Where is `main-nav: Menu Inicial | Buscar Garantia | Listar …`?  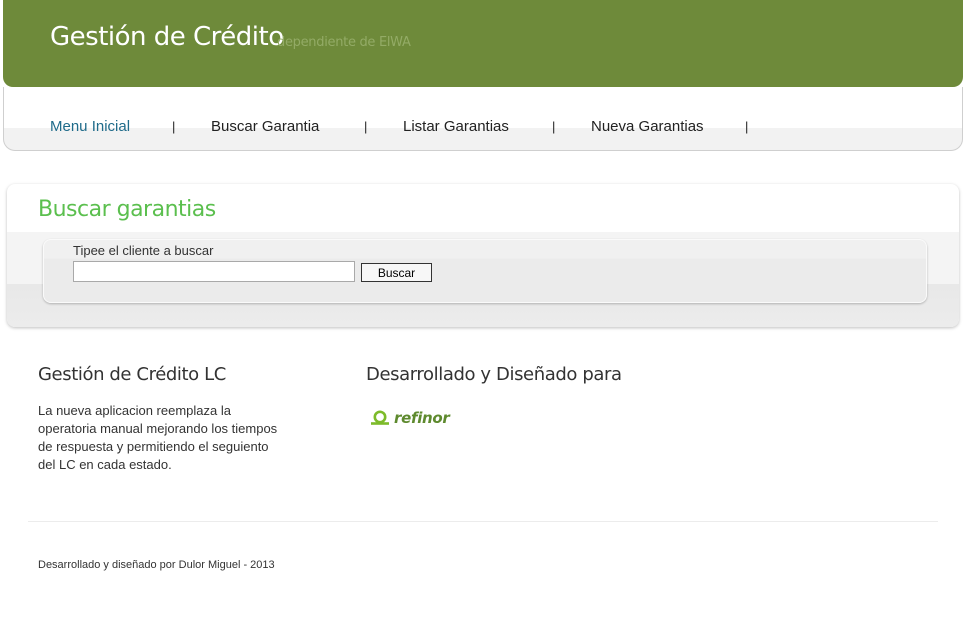
main-nav: Menu Inicial | Buscar Garantia | Listar … is located at coordinates (483, 119).